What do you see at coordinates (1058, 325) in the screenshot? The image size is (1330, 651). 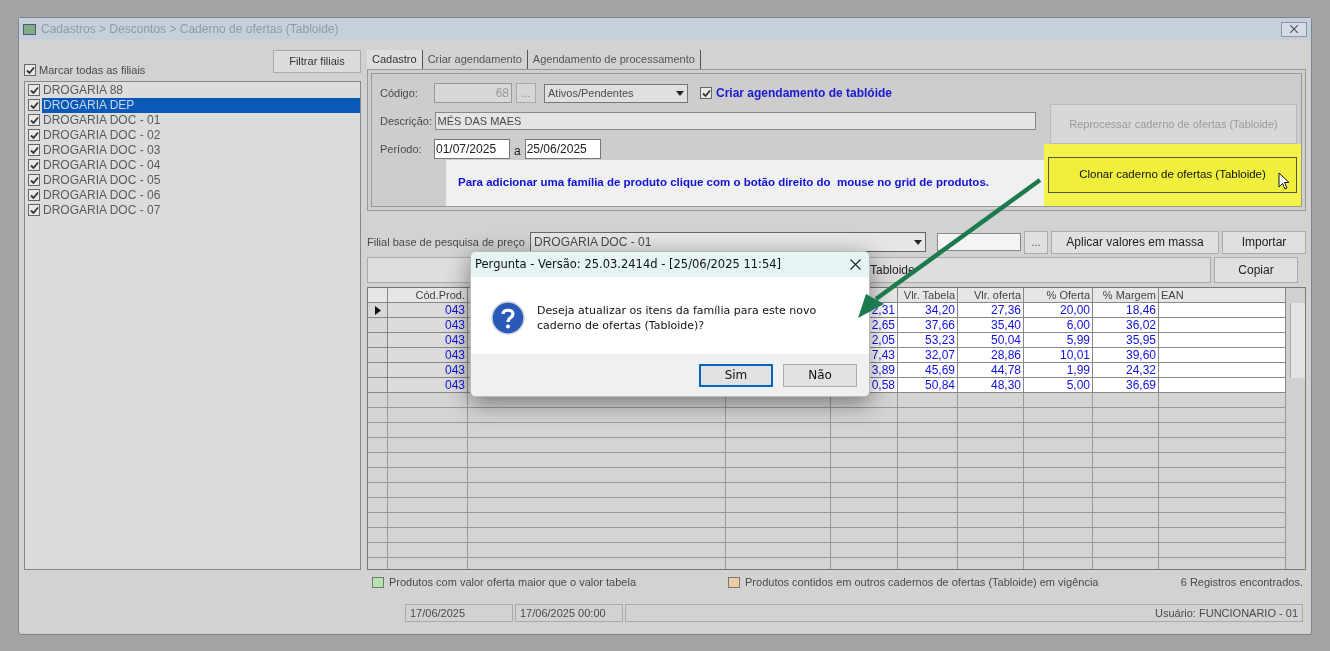 I see `table-cell: 6,00` at bounding box center [1058, 325].